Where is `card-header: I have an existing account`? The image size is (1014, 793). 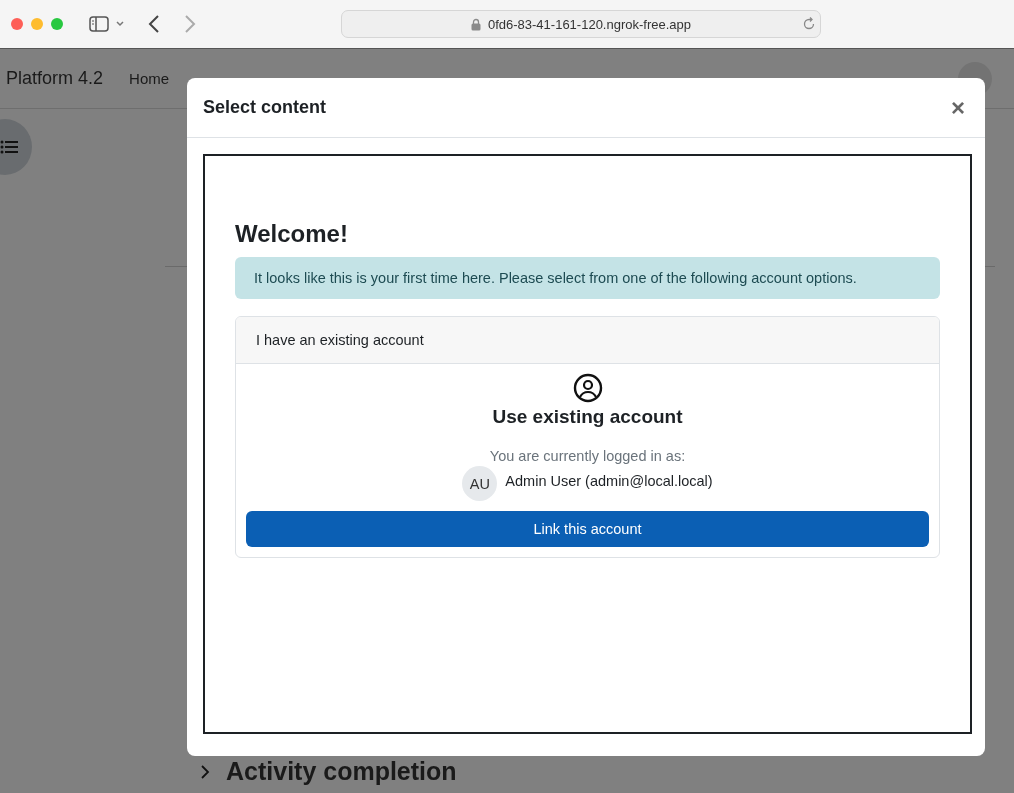 card-header: I have an existing account is located at coordinates (587, 340).